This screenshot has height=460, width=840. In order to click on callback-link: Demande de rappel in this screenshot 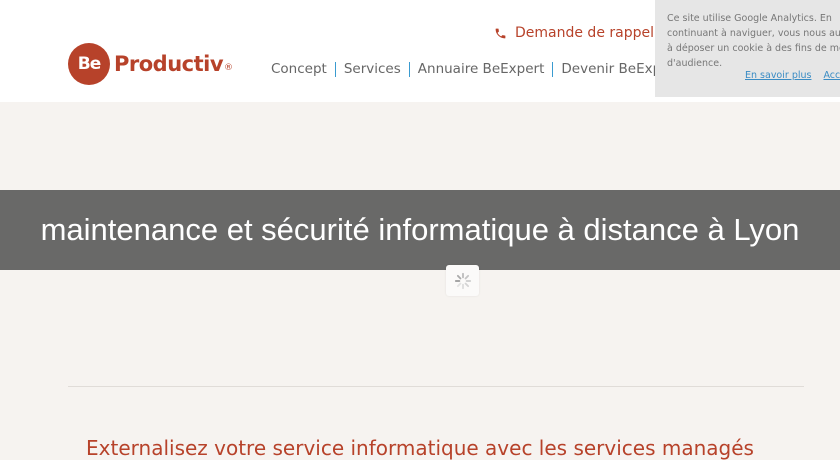, I will do `click(574, 33)`.